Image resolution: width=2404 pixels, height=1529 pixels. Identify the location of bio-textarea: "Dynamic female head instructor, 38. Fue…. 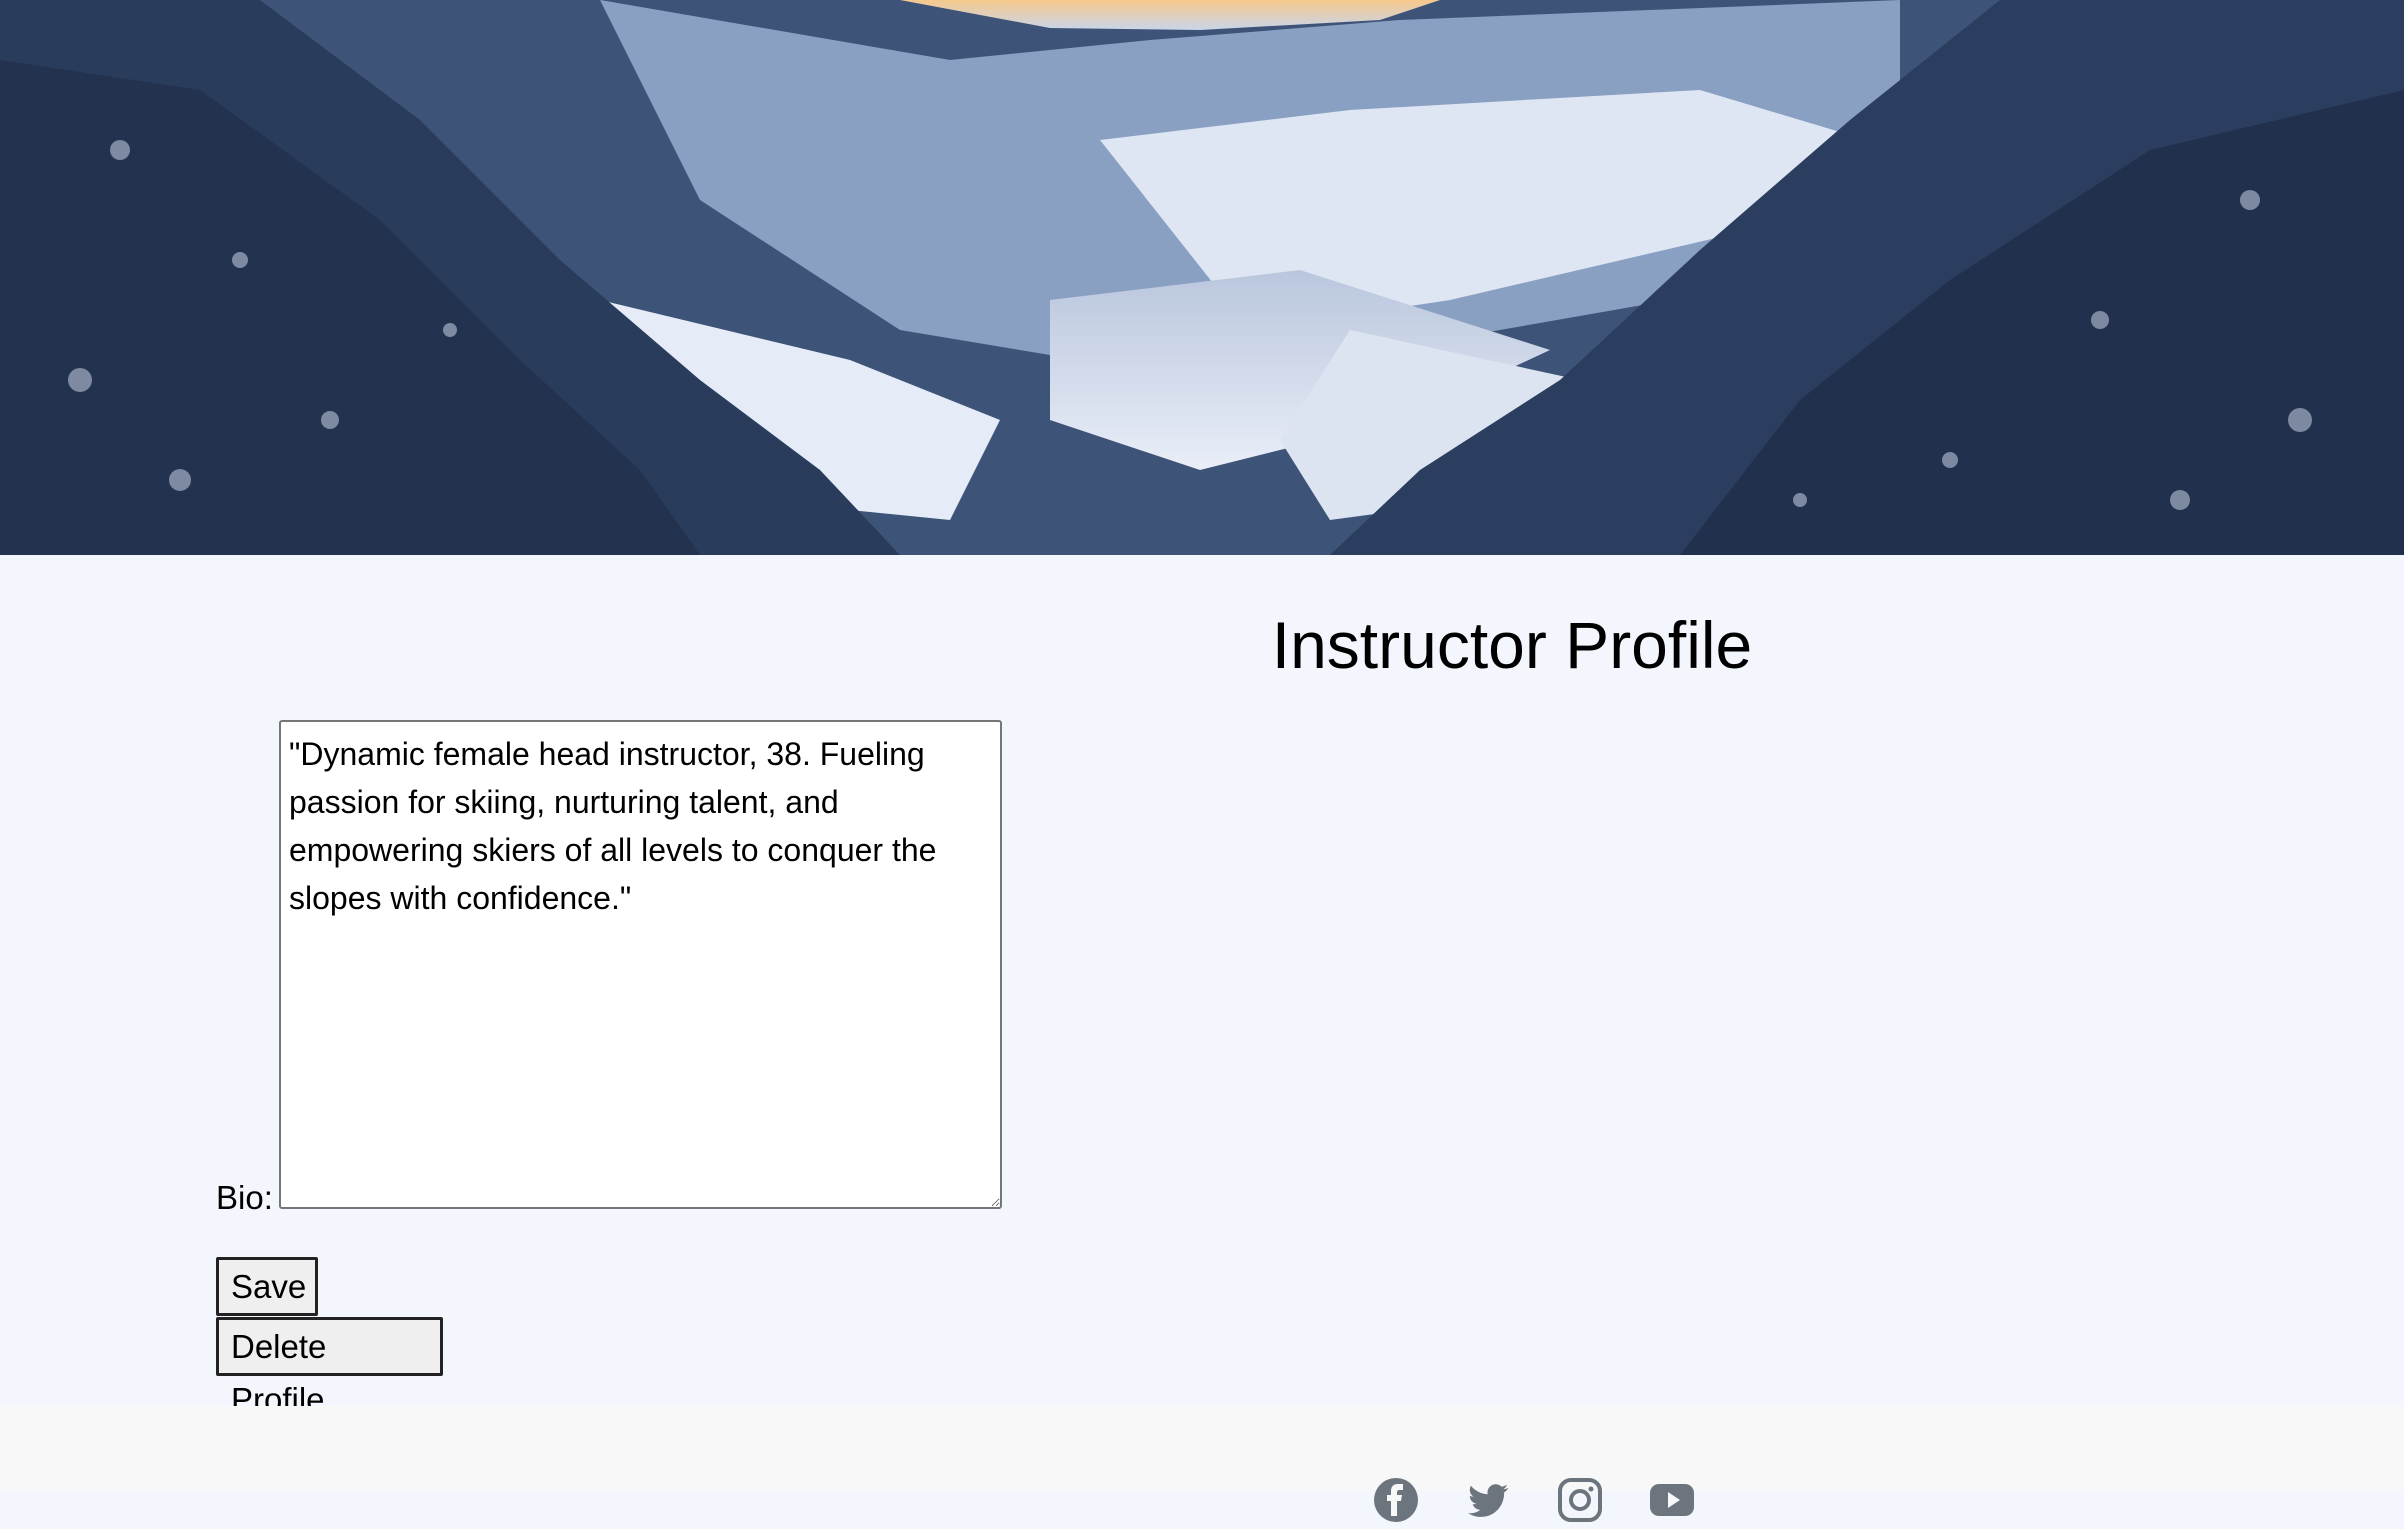
(640, 964).